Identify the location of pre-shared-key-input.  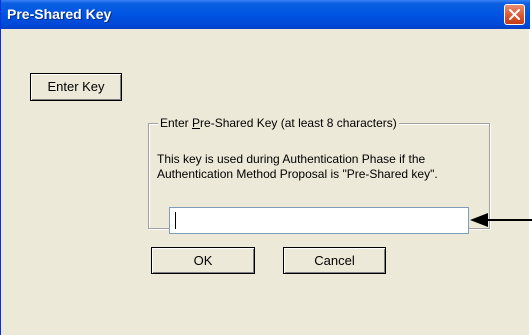
(319, 220).